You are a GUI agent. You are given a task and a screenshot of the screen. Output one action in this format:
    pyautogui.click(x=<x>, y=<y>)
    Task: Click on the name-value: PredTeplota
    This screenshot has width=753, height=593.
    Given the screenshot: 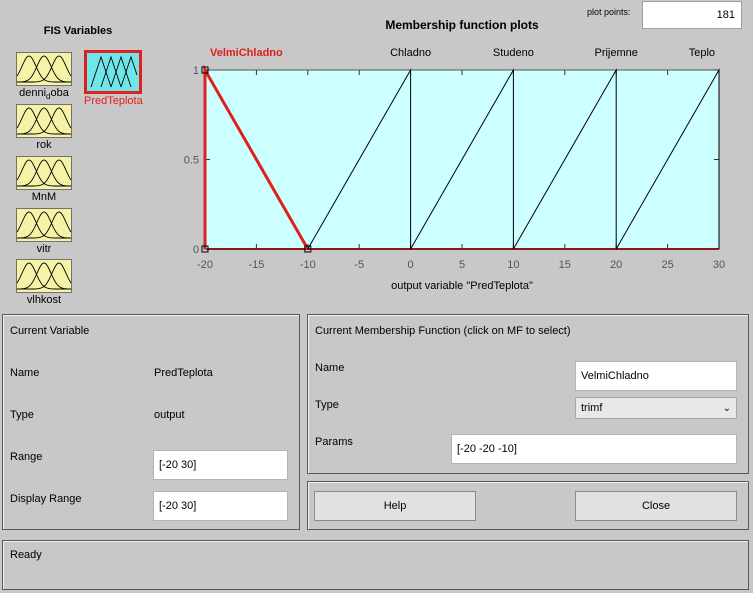 What is the action you would take?
    pyautogui.click(x=183, y=373)
    